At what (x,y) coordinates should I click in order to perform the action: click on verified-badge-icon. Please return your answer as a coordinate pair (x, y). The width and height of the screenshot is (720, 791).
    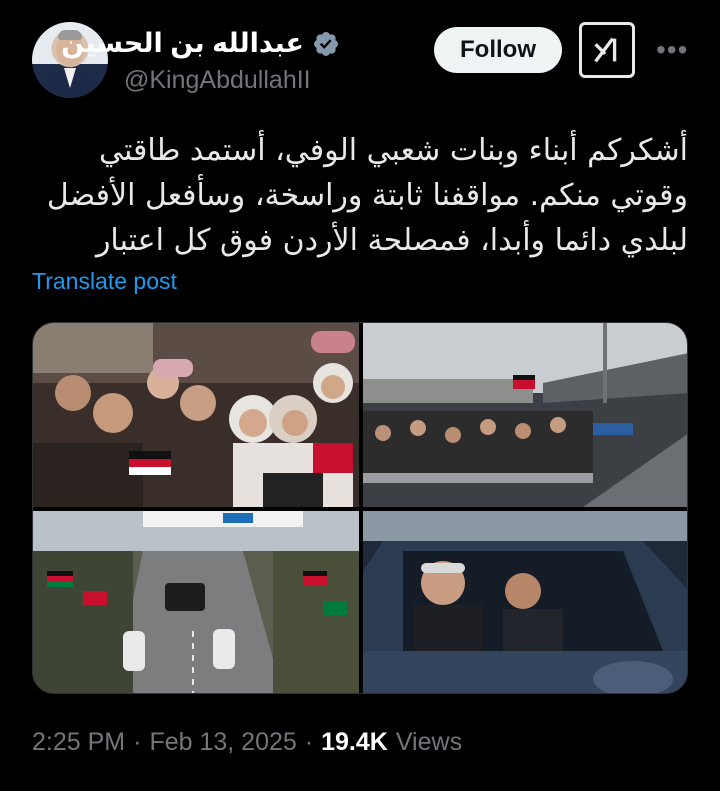
    Looking at the image, I should click on (326, 44).